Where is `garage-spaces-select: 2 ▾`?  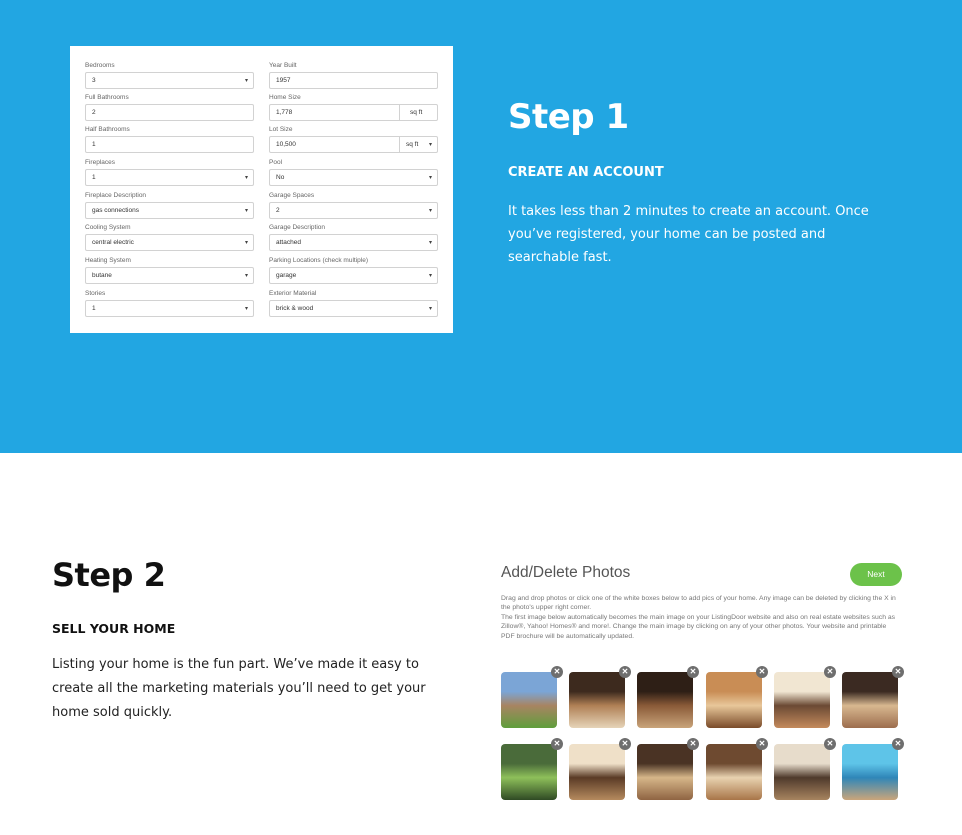
garage-spaces-select: 2 ▾ is located at coordinates (353, 210).